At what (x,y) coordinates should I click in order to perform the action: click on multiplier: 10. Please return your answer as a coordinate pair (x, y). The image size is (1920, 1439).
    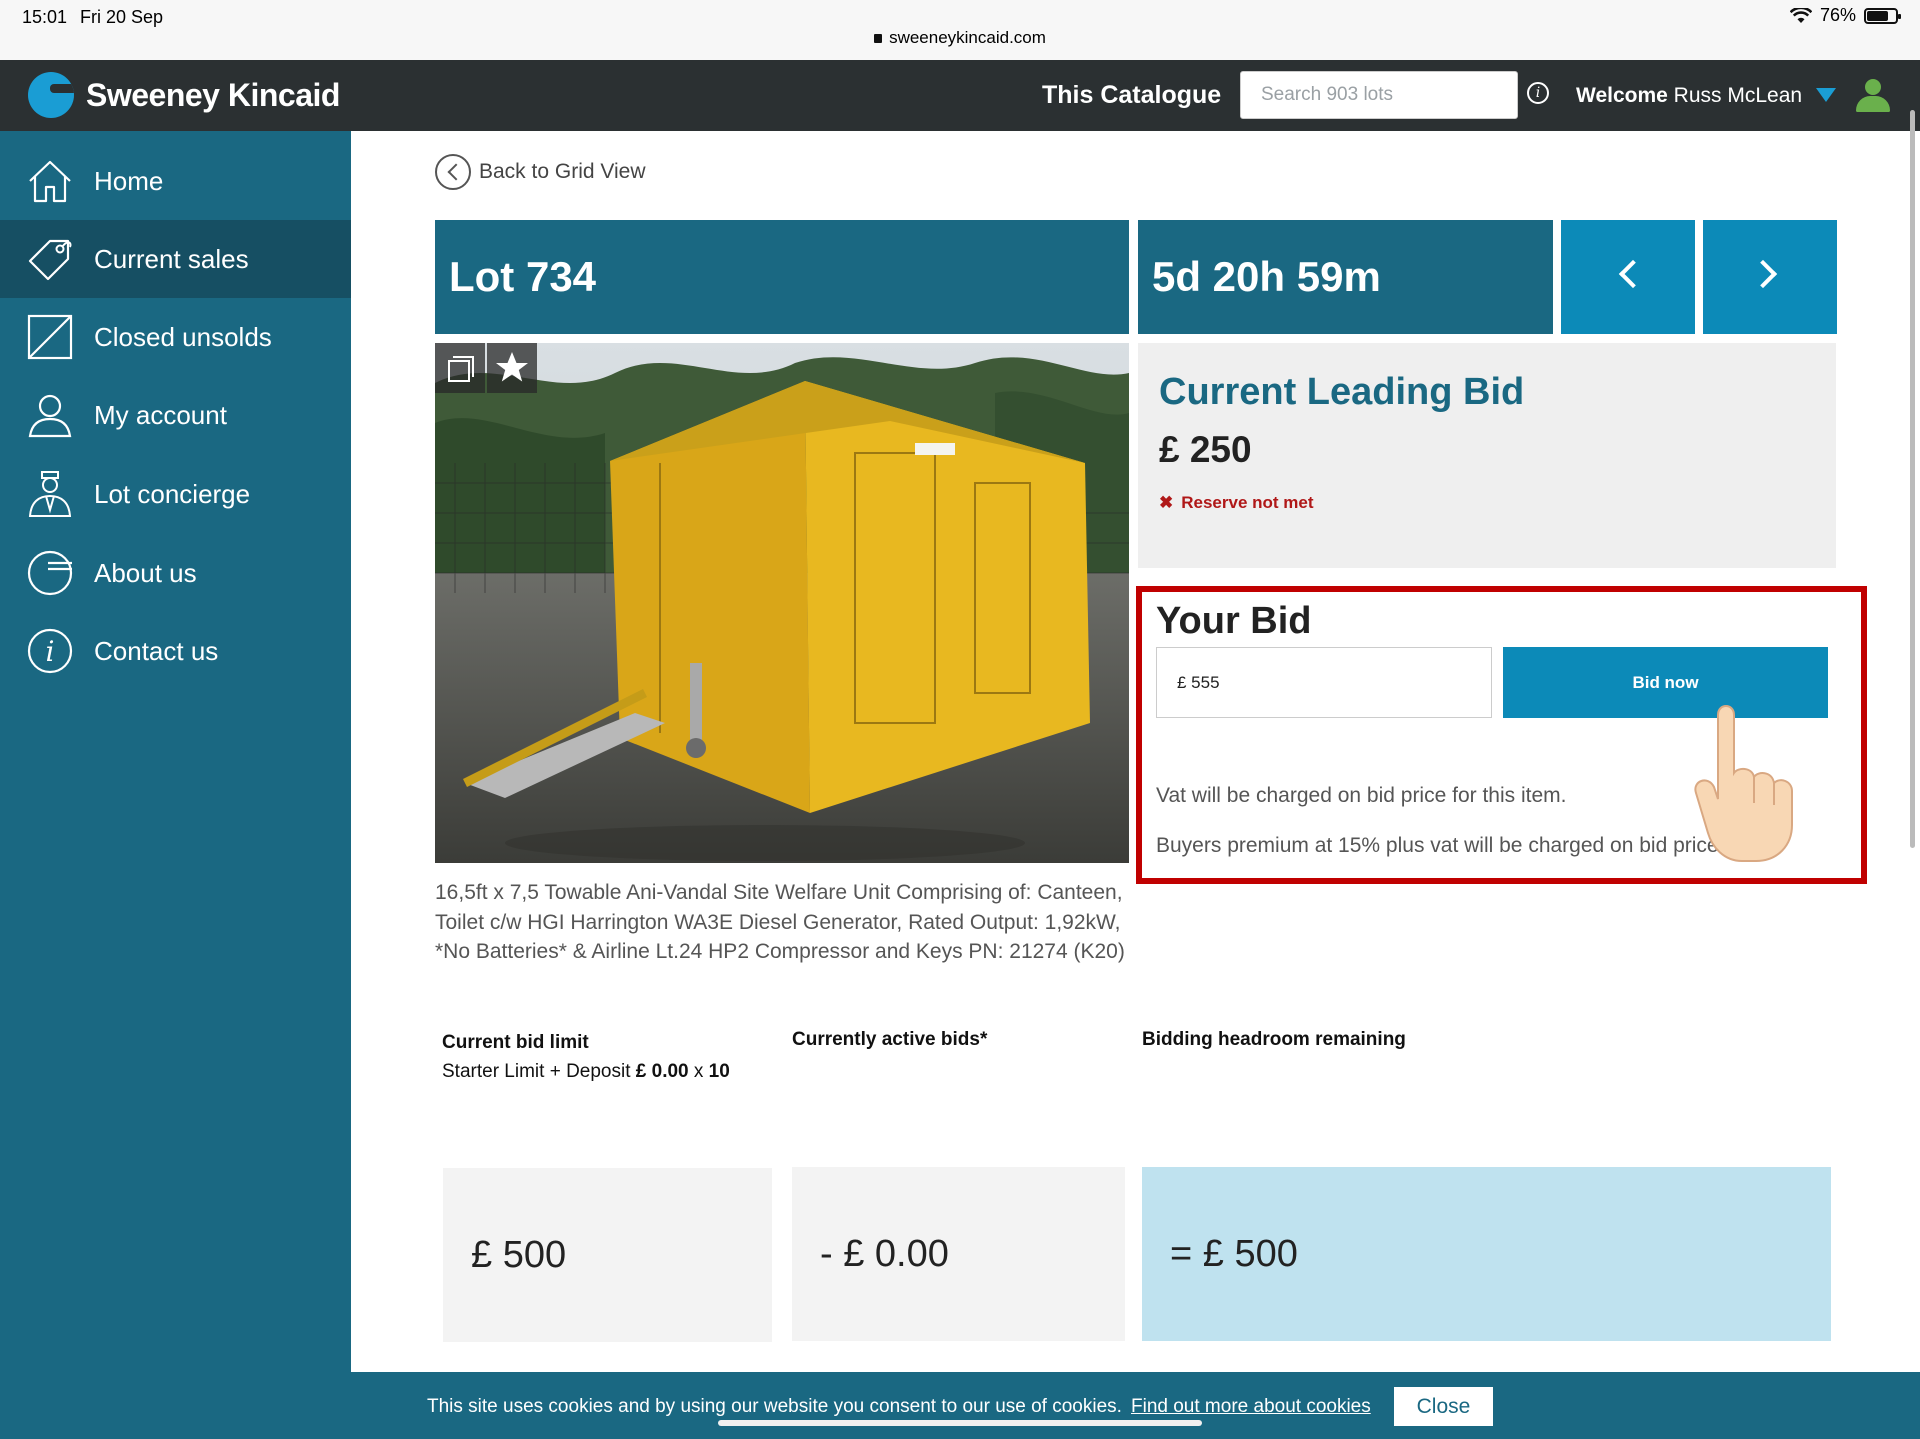
    Looking at the image, I should click on (719, 1071).